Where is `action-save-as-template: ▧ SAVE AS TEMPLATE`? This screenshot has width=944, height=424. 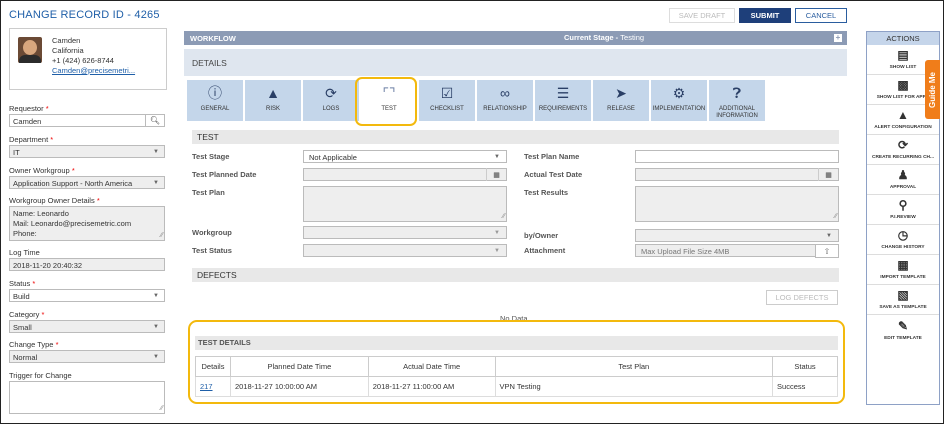 action-save-as-template: ▧ SAVE AS TEMPLATE is located at coordinates (903, 300).